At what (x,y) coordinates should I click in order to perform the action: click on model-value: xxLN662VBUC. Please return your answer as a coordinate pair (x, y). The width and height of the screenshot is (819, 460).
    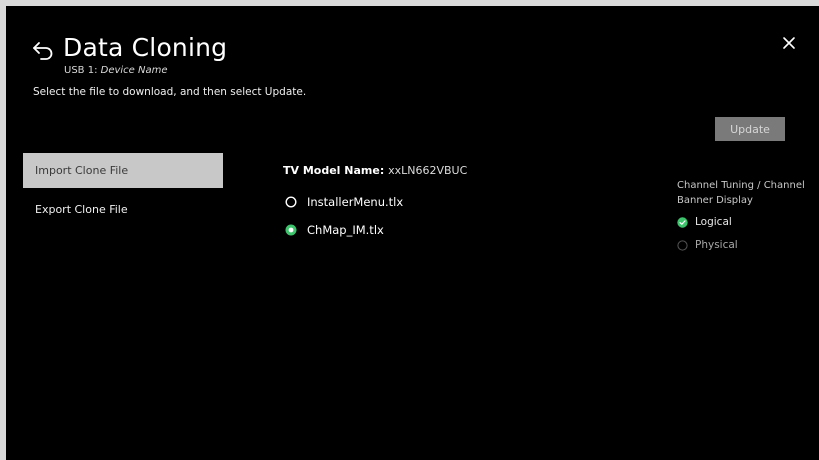
    Looking at the image, I should click on (428, 170).